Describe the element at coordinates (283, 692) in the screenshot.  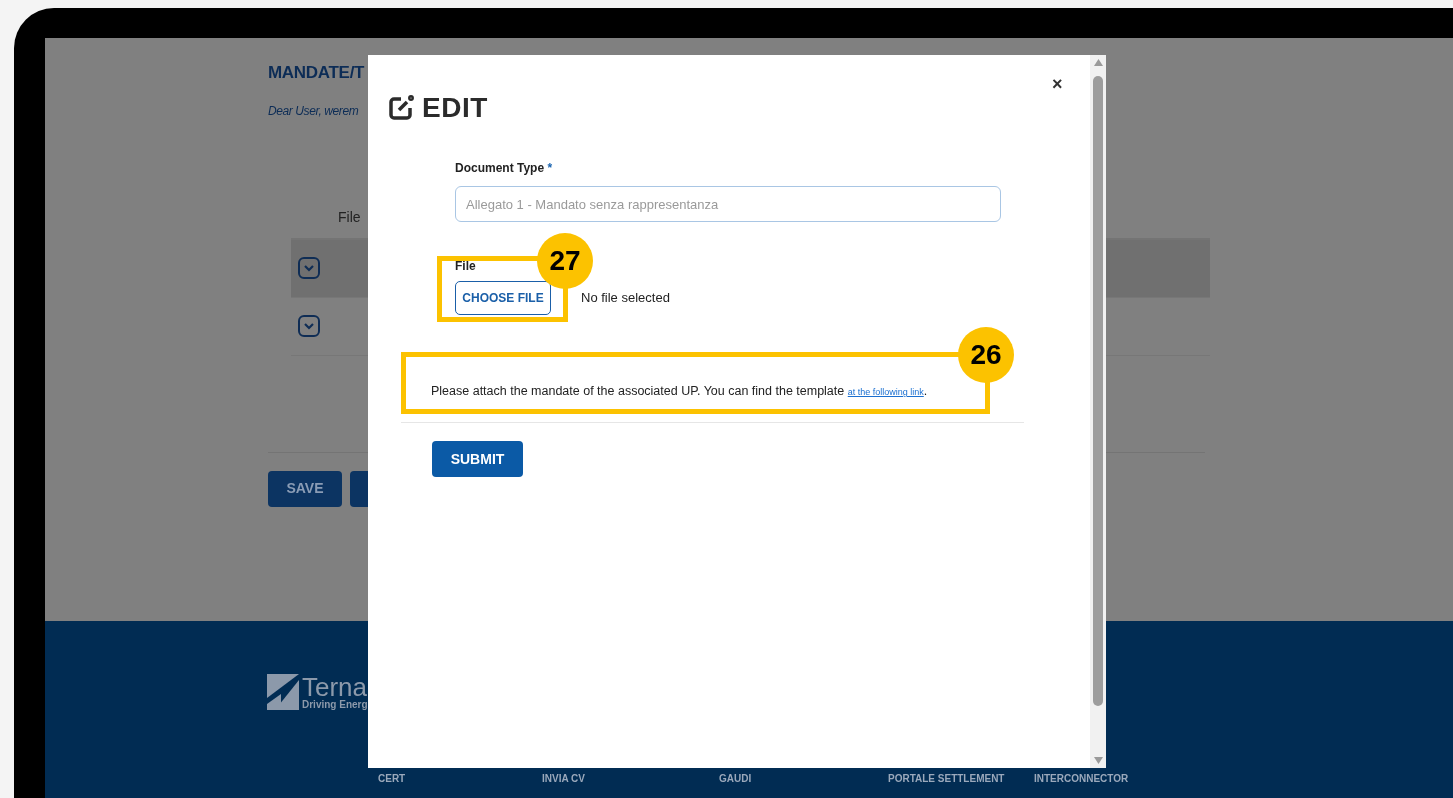
I see `logo-icon` at that location.